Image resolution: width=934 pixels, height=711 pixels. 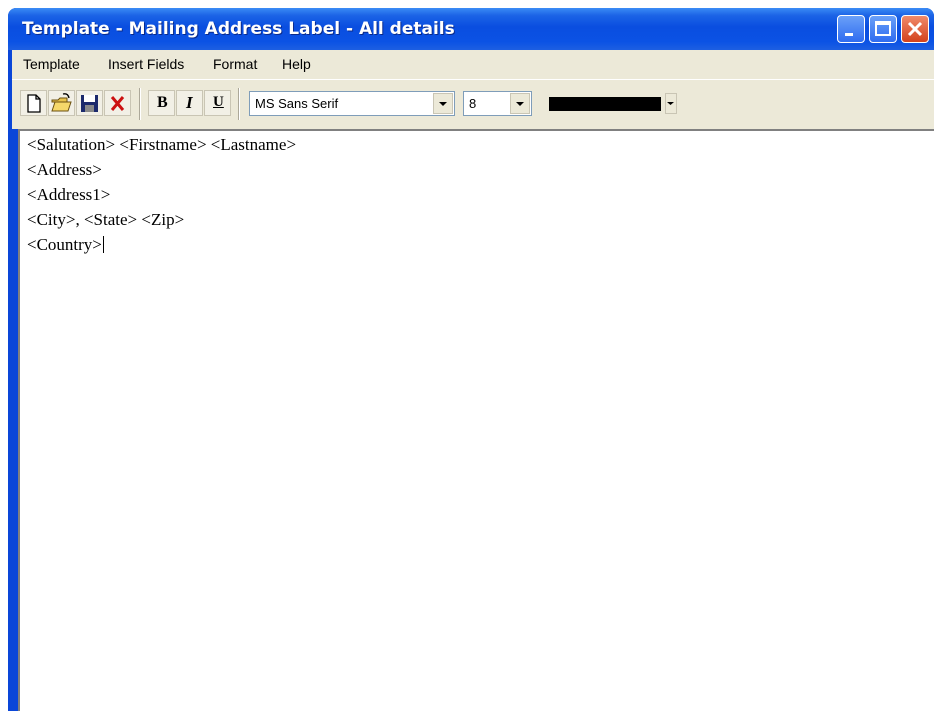 I want to click on open-button, so click(x=61, y=103).